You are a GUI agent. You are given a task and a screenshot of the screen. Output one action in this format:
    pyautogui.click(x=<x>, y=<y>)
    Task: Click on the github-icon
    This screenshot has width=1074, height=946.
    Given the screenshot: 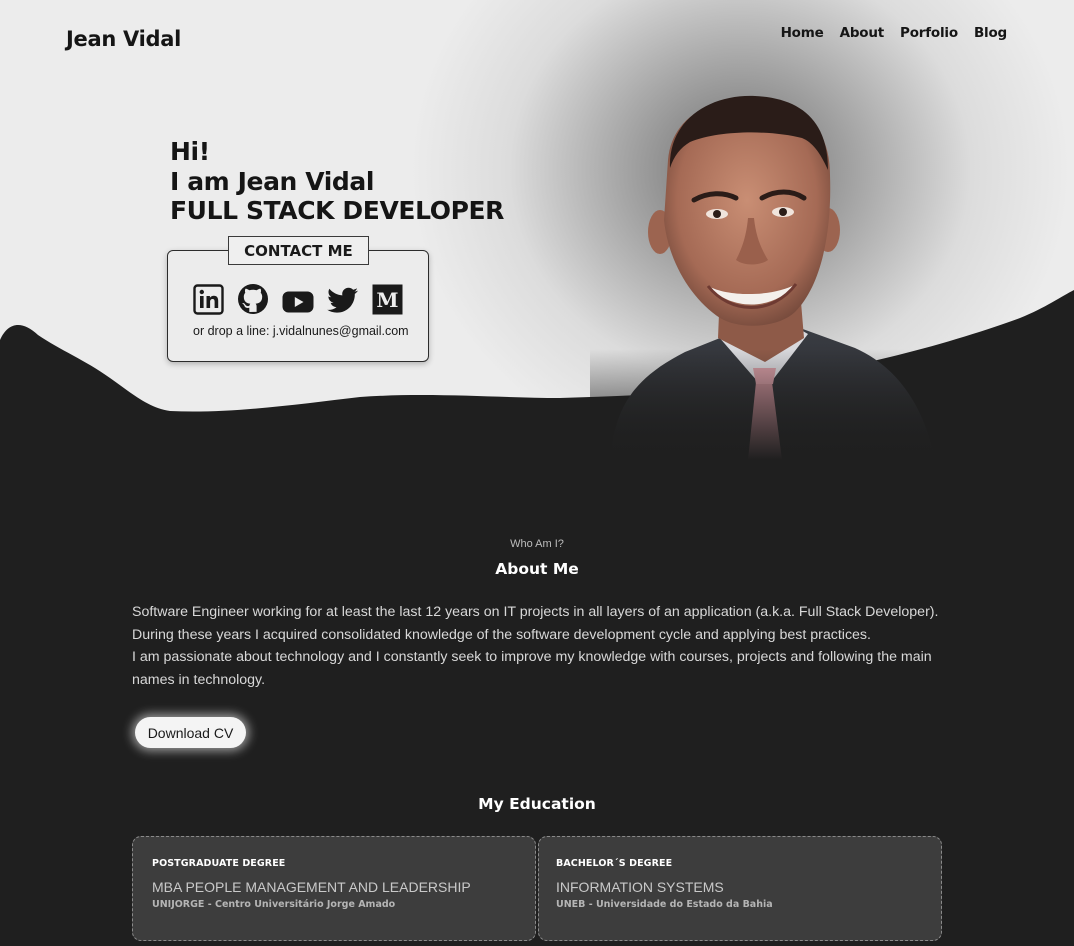 What is the action you would take?
    pyautogui.click(x=253, y=301)
    